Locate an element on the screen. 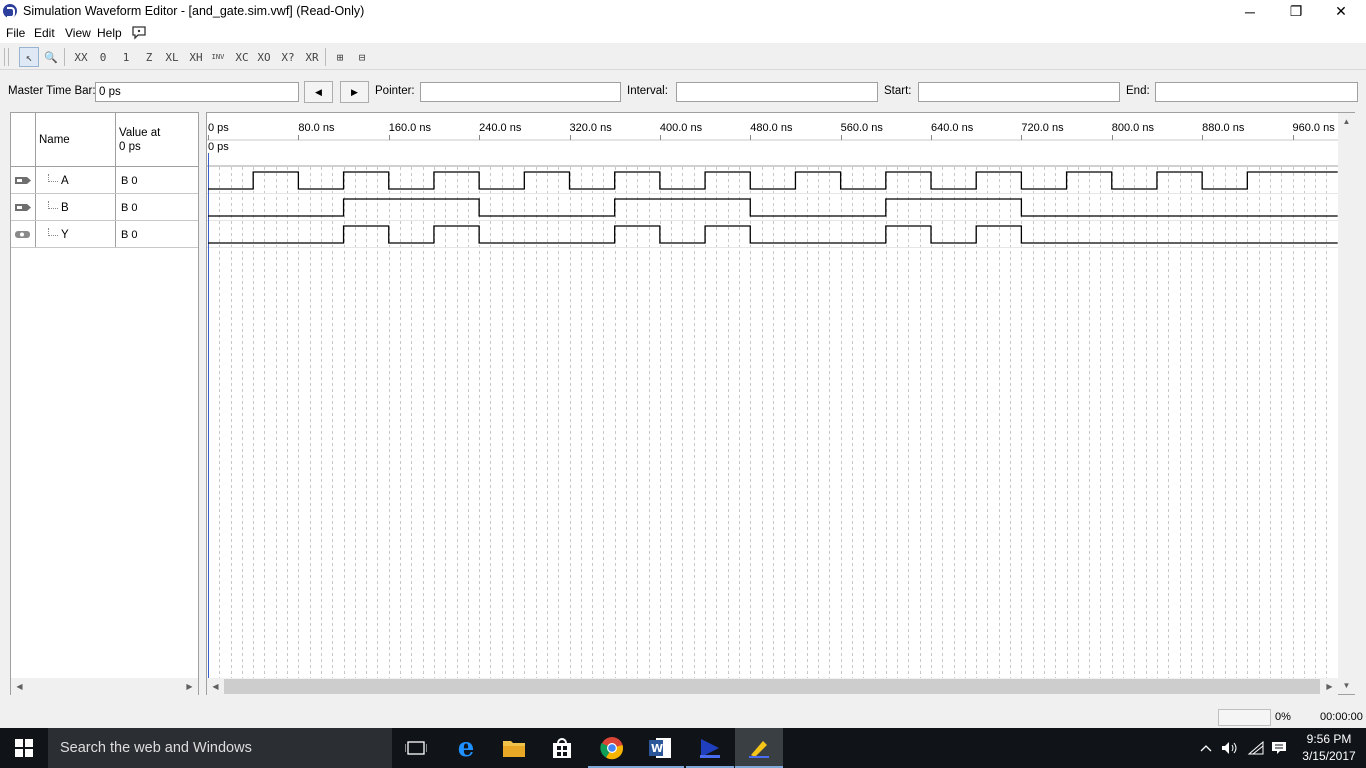  close-button: ✕ is located at coordinates (1341, 11).